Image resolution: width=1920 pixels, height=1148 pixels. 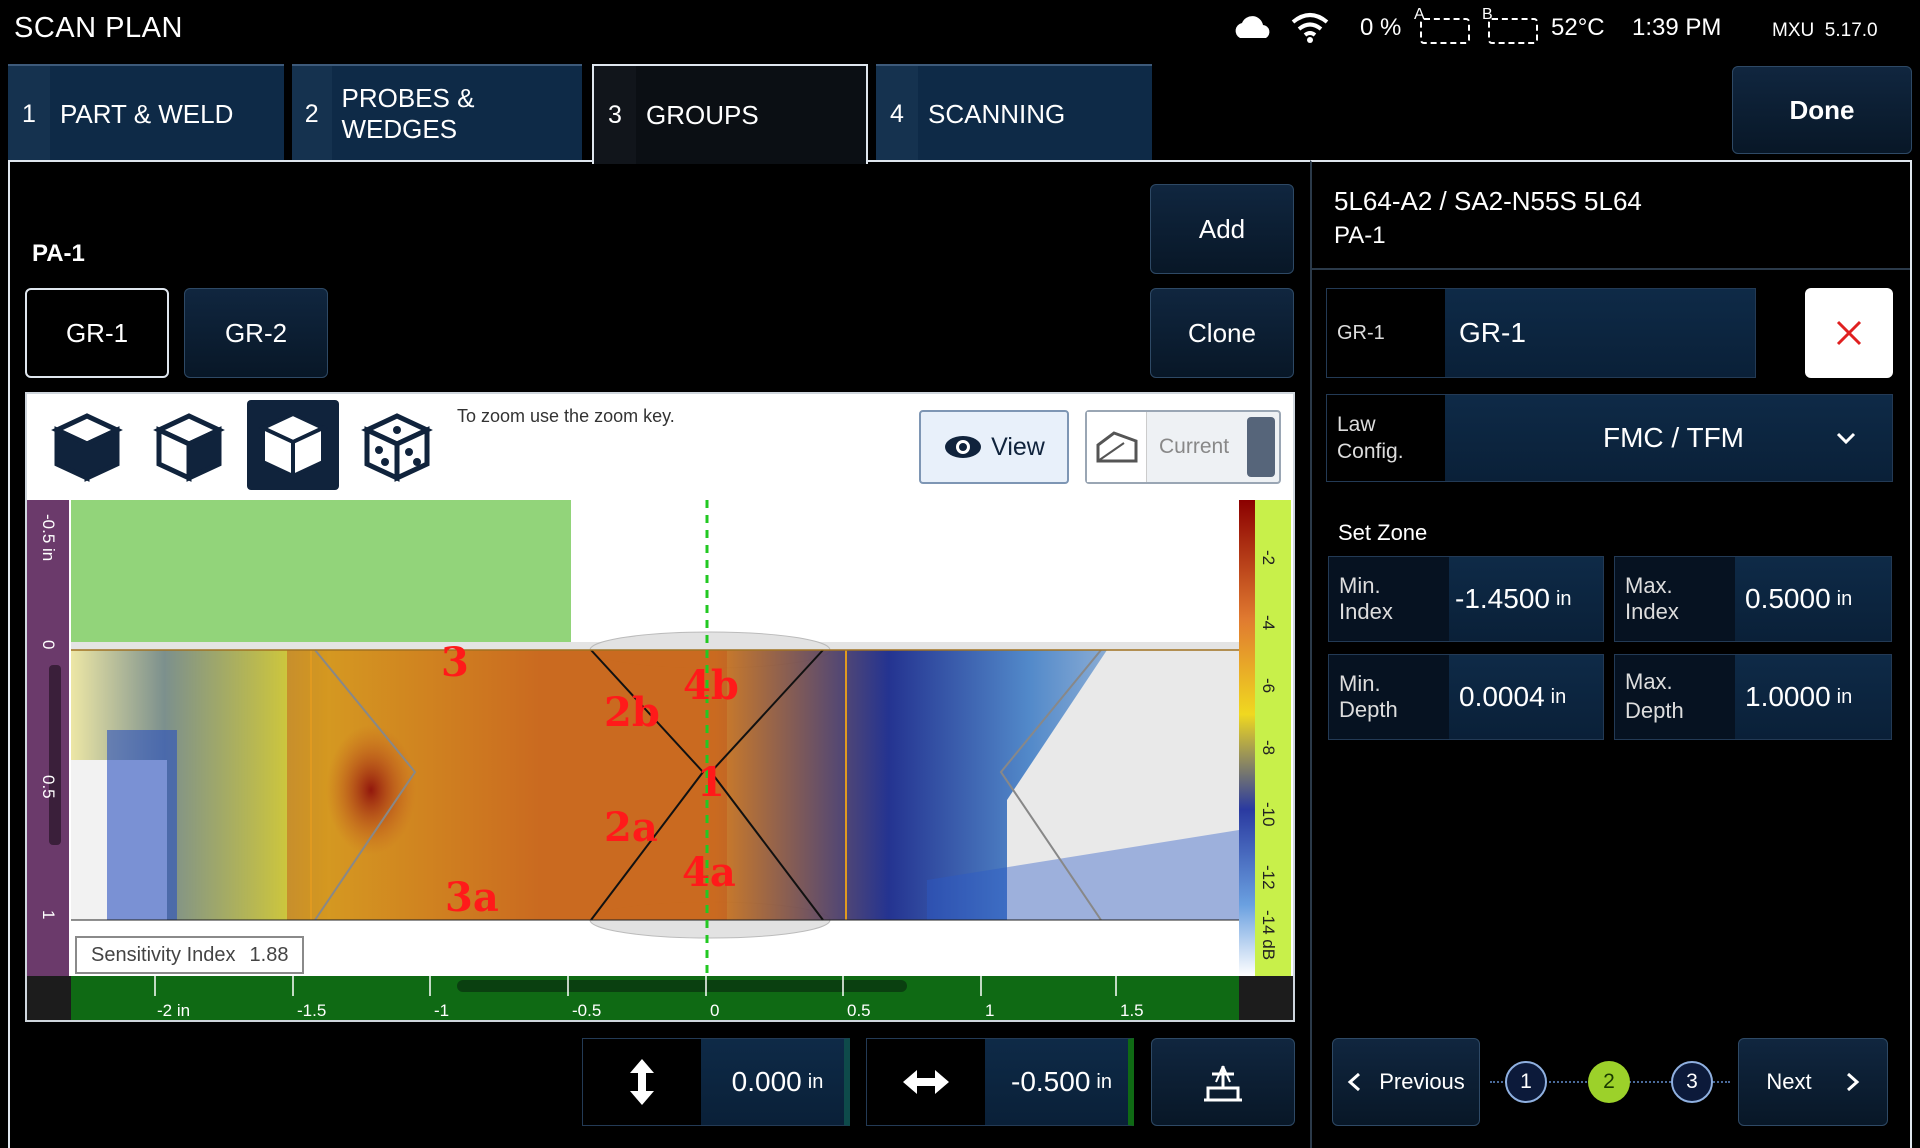 I want to click on min-depth-field: Min. Depth 0.0004 in, so click(x=1466, y=697).